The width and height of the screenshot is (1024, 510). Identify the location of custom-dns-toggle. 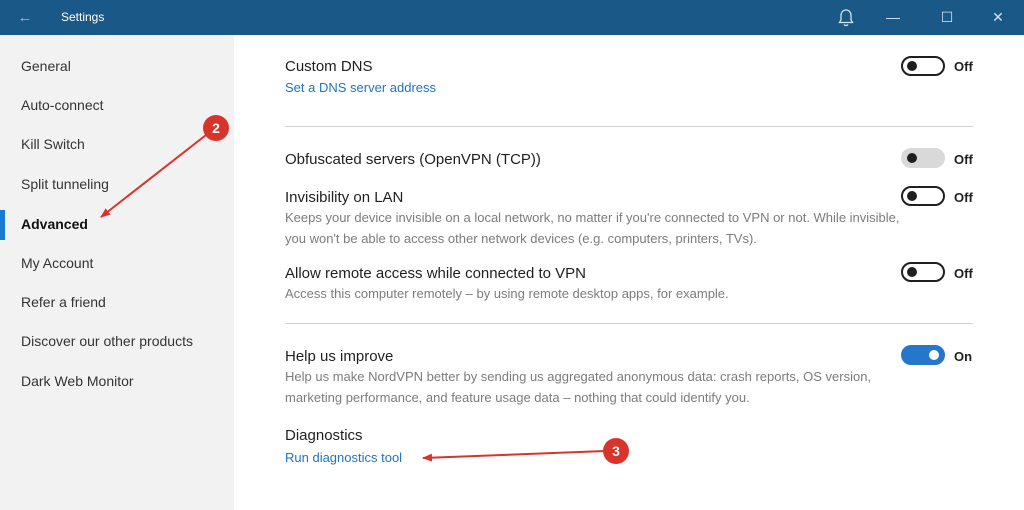
(923, 66).